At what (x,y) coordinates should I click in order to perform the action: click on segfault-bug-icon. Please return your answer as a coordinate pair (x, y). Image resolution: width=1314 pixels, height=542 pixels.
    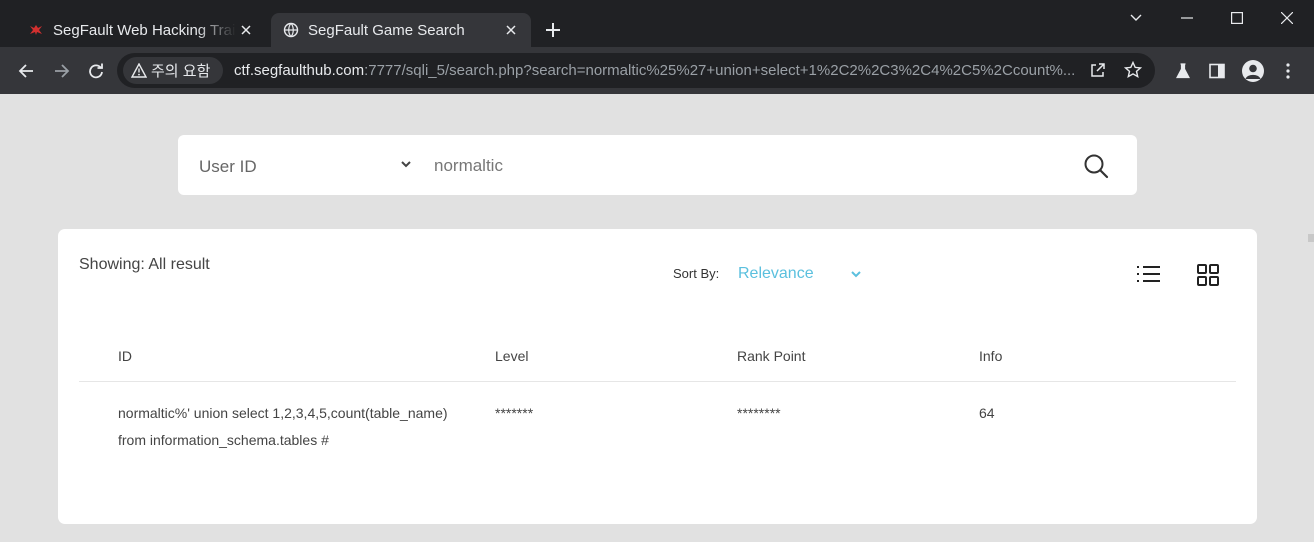
    Looking at the image, I should click on (36, 30).